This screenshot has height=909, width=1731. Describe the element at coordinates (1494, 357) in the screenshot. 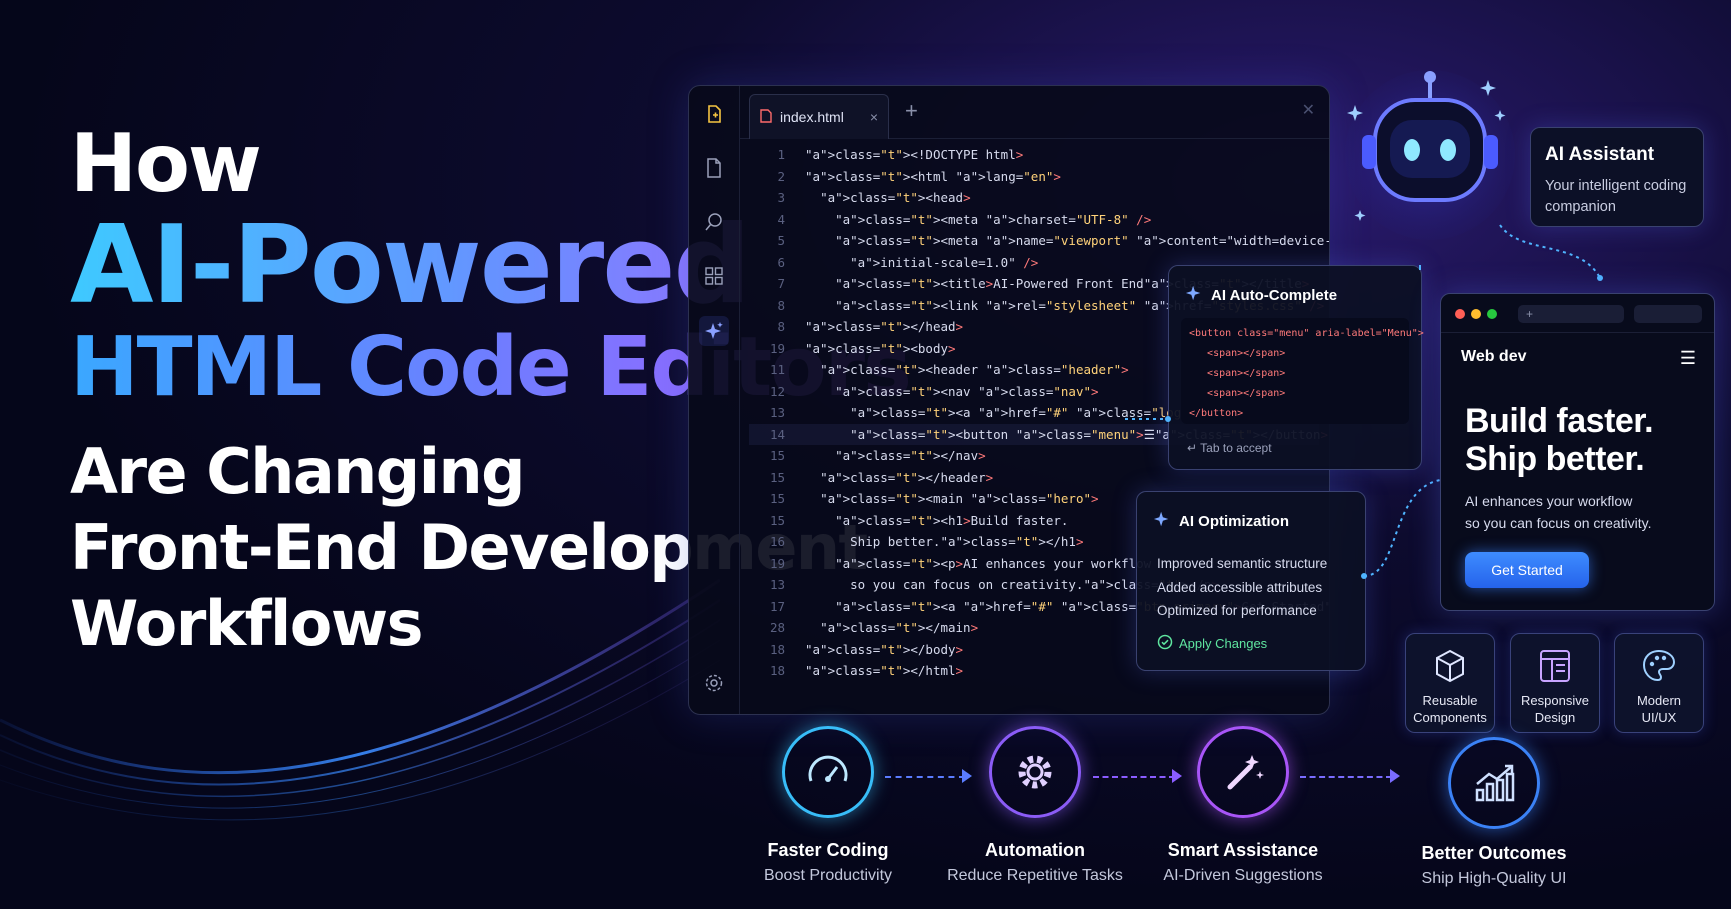

I see `site-logo: Web dev` at that location.